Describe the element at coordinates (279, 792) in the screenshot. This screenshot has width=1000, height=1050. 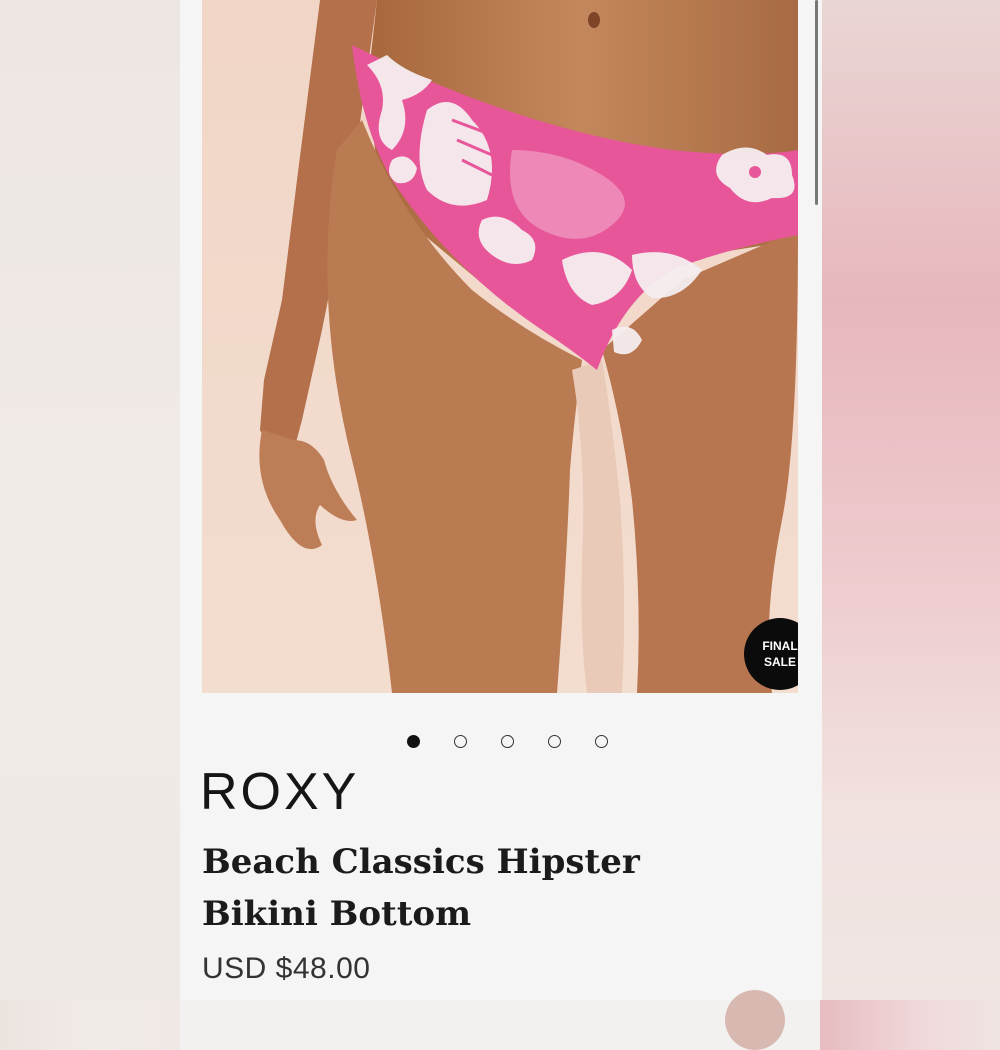
I see `brand-name: ROXY` at that location.